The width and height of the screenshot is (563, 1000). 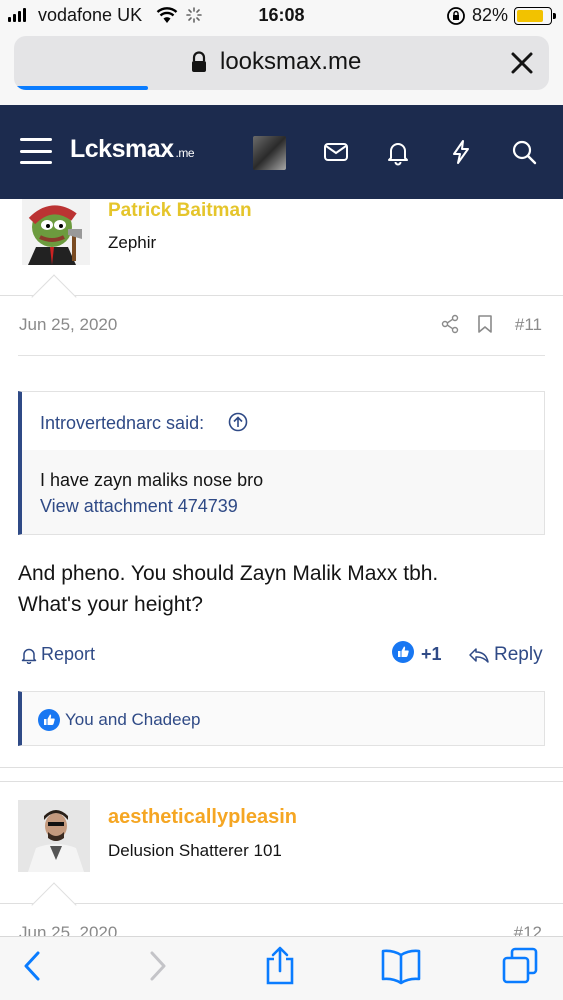 What do you see at coordinates (291, 61) in the screenshot?
I see `url-text: looksmax.me` at bounding box center [291, 61].